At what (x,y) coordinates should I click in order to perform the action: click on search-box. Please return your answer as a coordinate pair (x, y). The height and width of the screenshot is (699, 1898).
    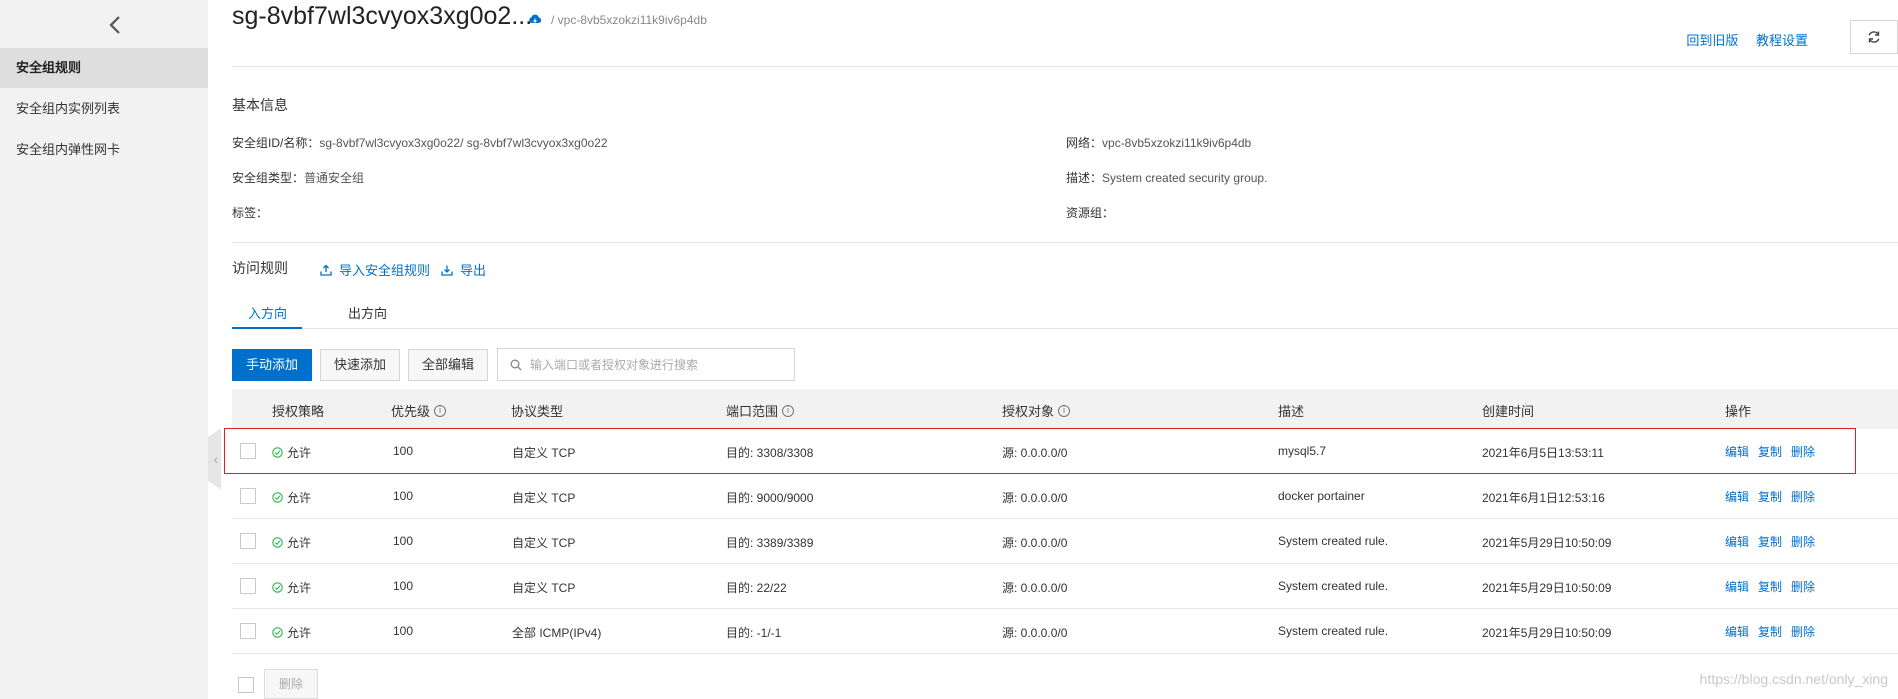
    Looking at the image, I should click on (646, 364).